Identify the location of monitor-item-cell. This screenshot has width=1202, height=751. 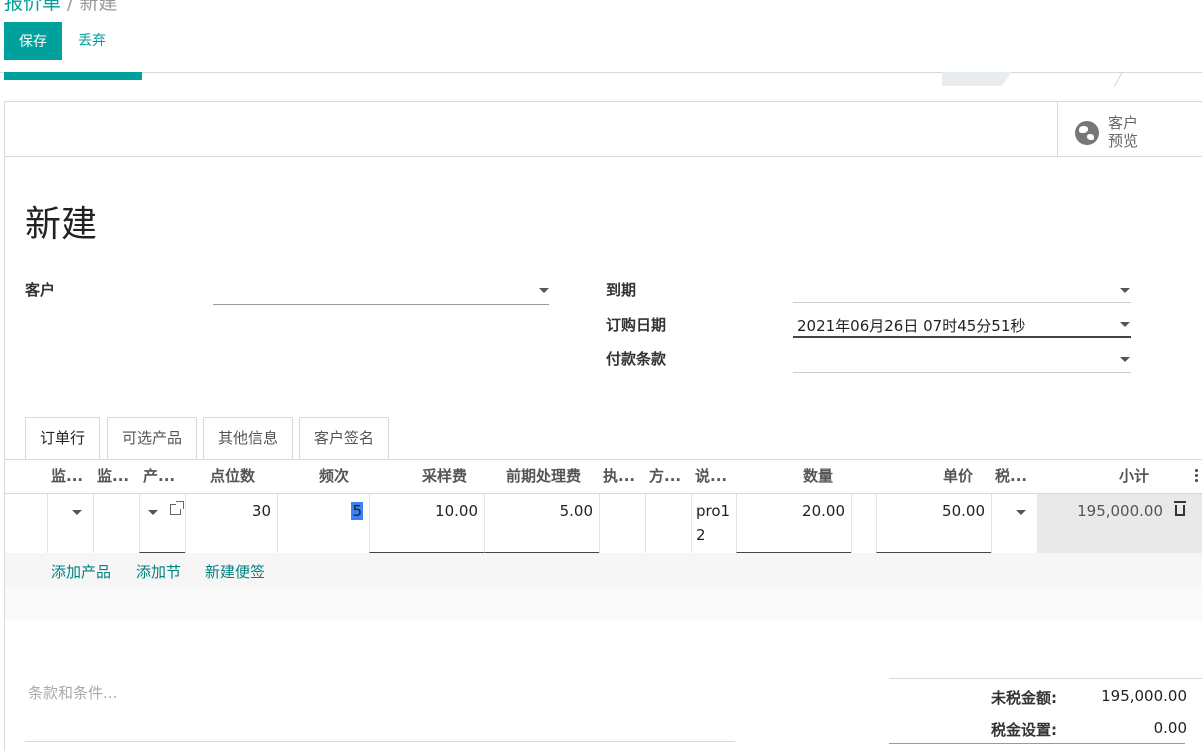
(116, 523).